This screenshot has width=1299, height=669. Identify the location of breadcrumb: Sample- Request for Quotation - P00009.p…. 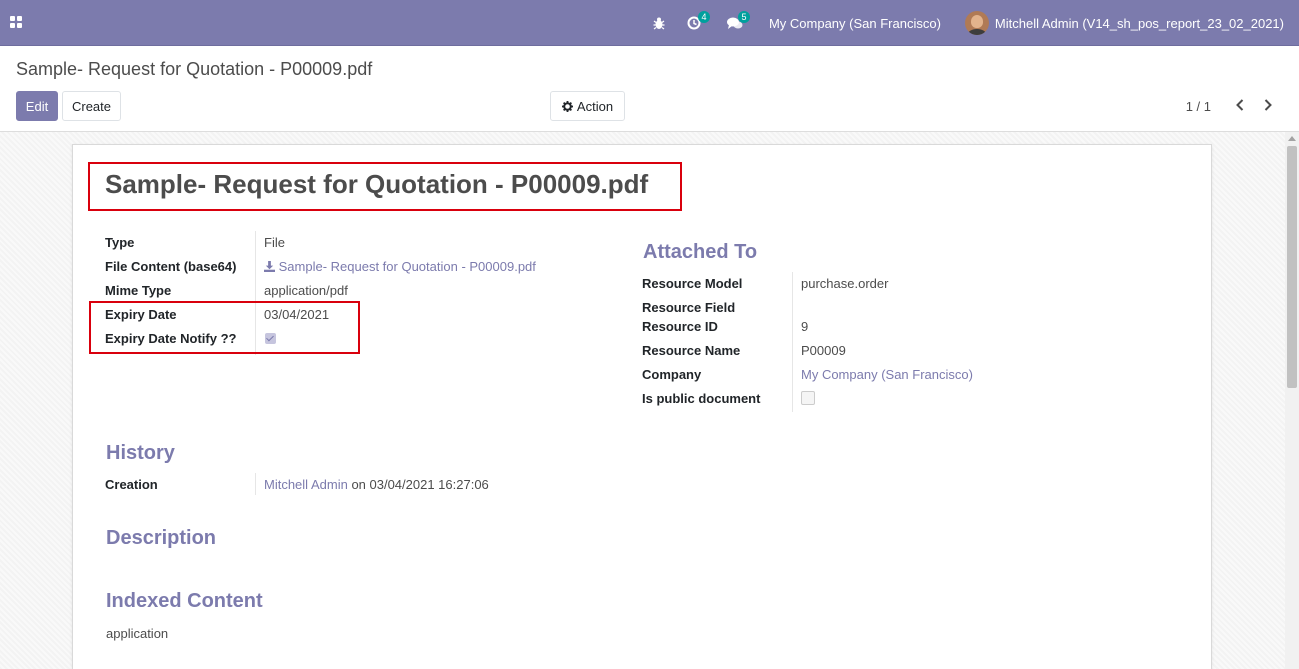
(194, 69).